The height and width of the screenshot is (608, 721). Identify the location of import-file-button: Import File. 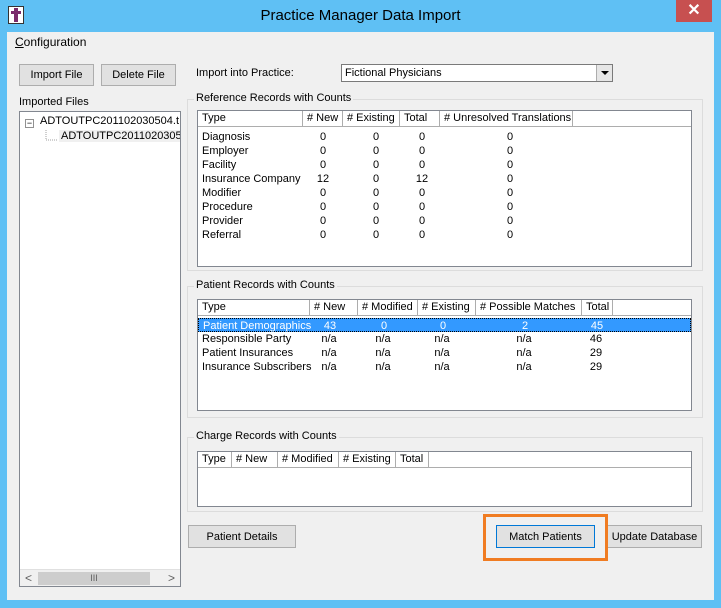
(56, 75).